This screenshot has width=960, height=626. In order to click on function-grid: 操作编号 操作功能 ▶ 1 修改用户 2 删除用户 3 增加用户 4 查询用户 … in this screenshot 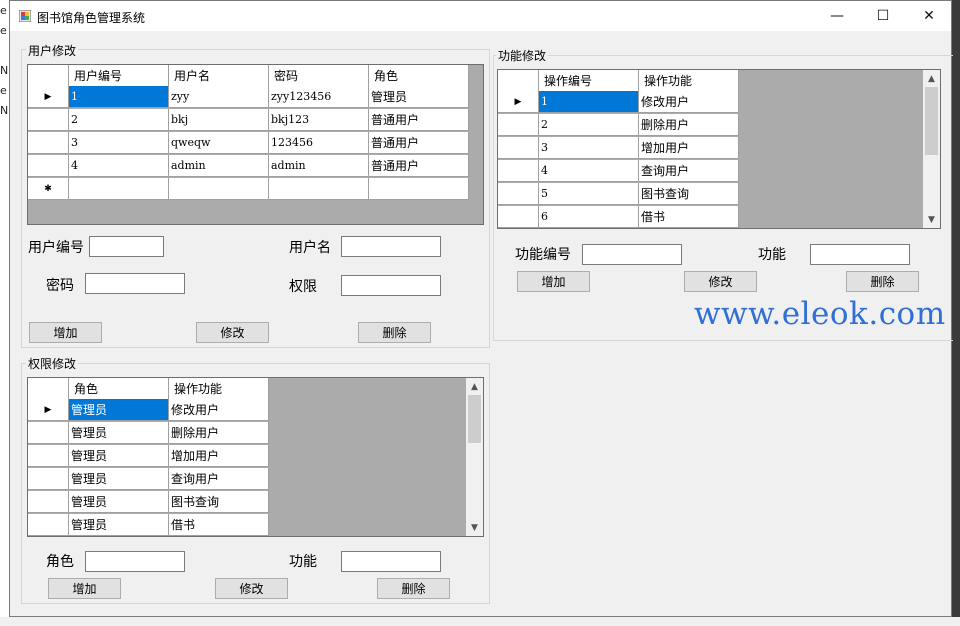, I will do `click(719, 149)`.